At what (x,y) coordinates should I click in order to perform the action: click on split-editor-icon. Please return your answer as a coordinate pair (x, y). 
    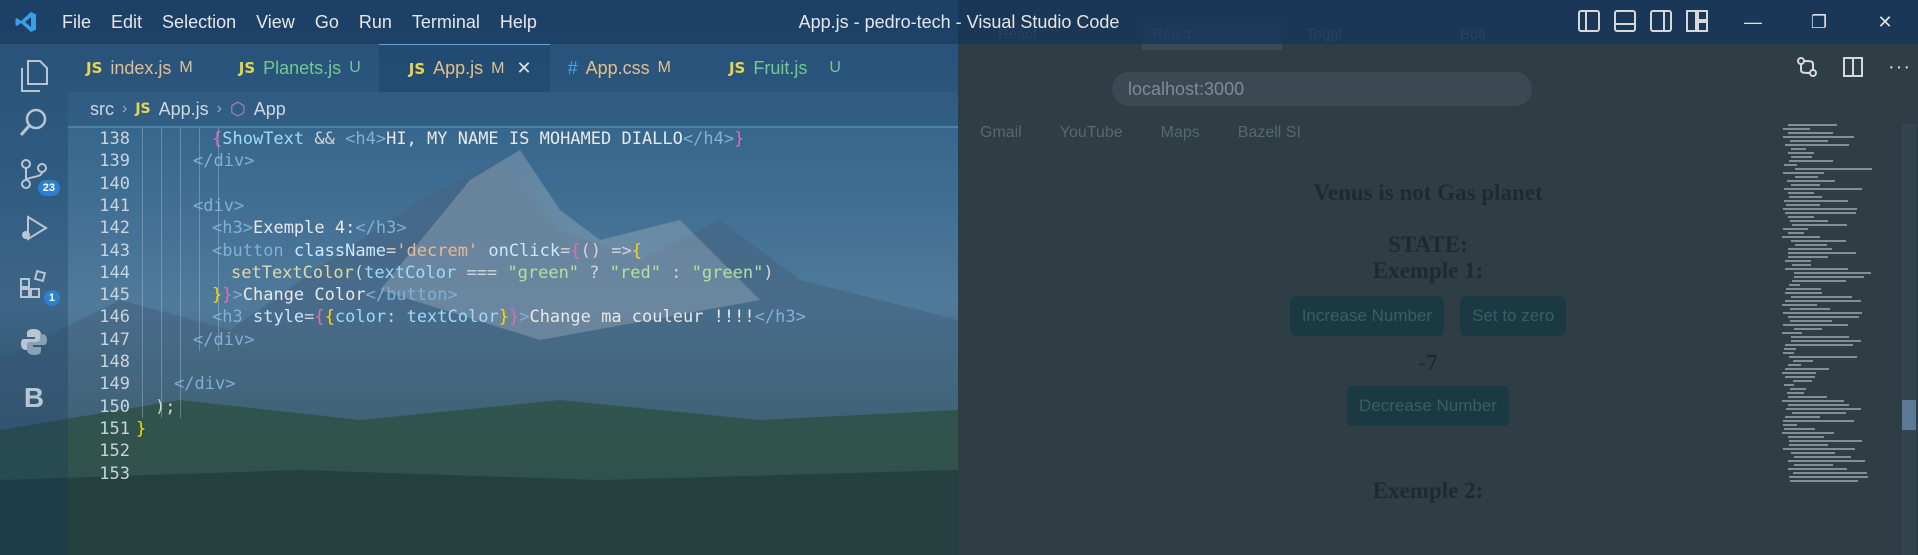
    Looking at the image, I should click on (1853, 70).